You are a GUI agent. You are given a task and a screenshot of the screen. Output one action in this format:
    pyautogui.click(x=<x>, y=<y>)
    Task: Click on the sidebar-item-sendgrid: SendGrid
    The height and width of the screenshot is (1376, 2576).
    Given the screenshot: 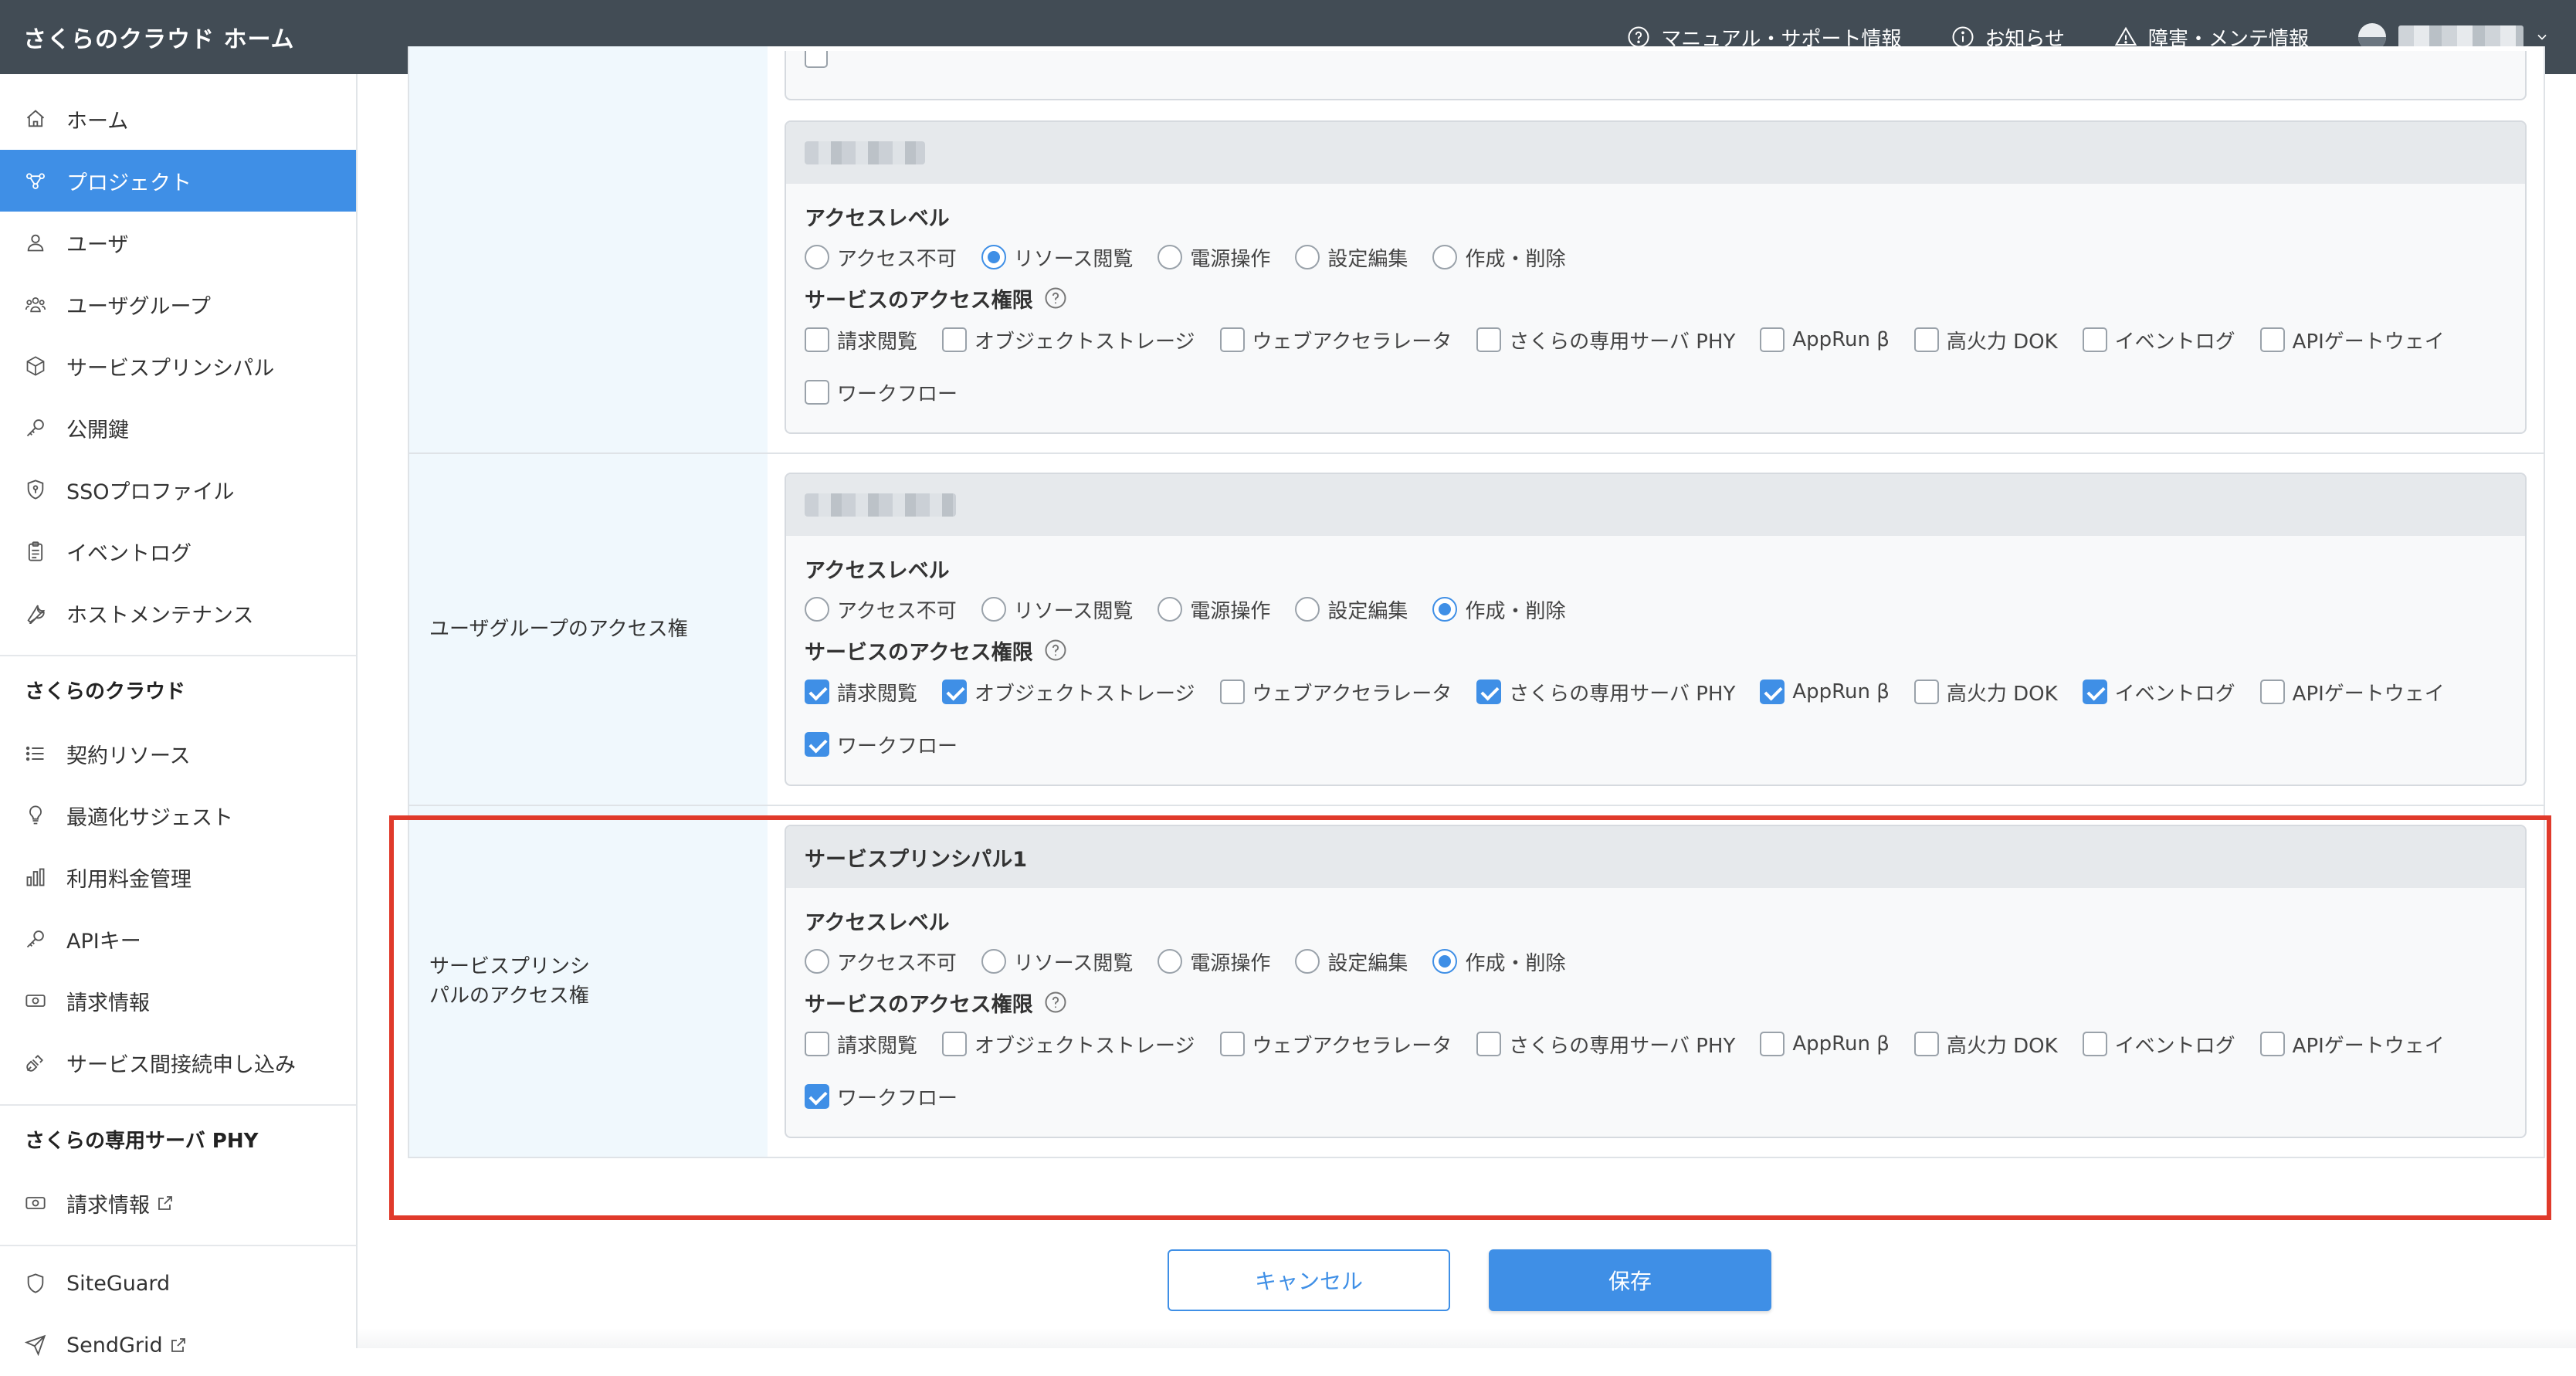 What is the action you would take?
    pyautogui.click(x=178, y=1345)
    